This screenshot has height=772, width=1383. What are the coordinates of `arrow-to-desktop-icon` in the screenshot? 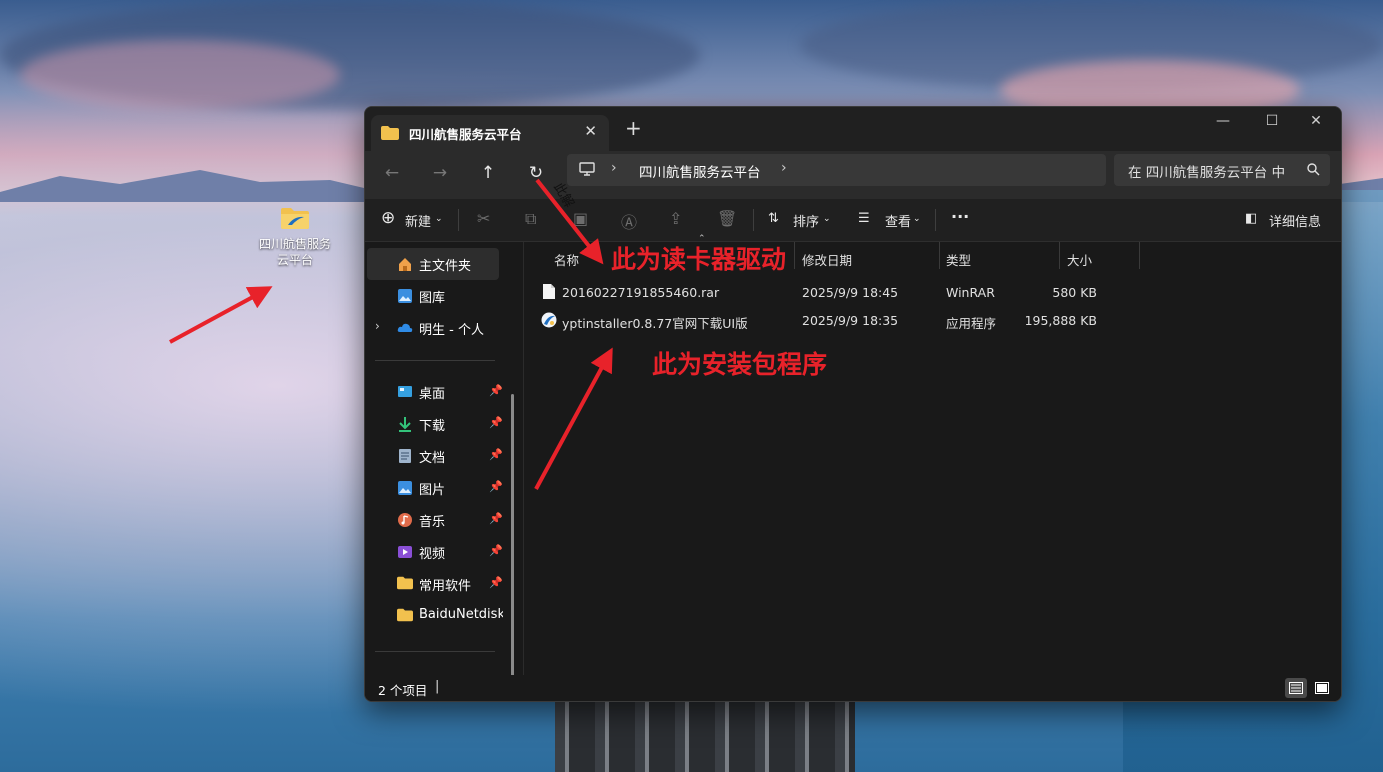 It's located at (221, 315).